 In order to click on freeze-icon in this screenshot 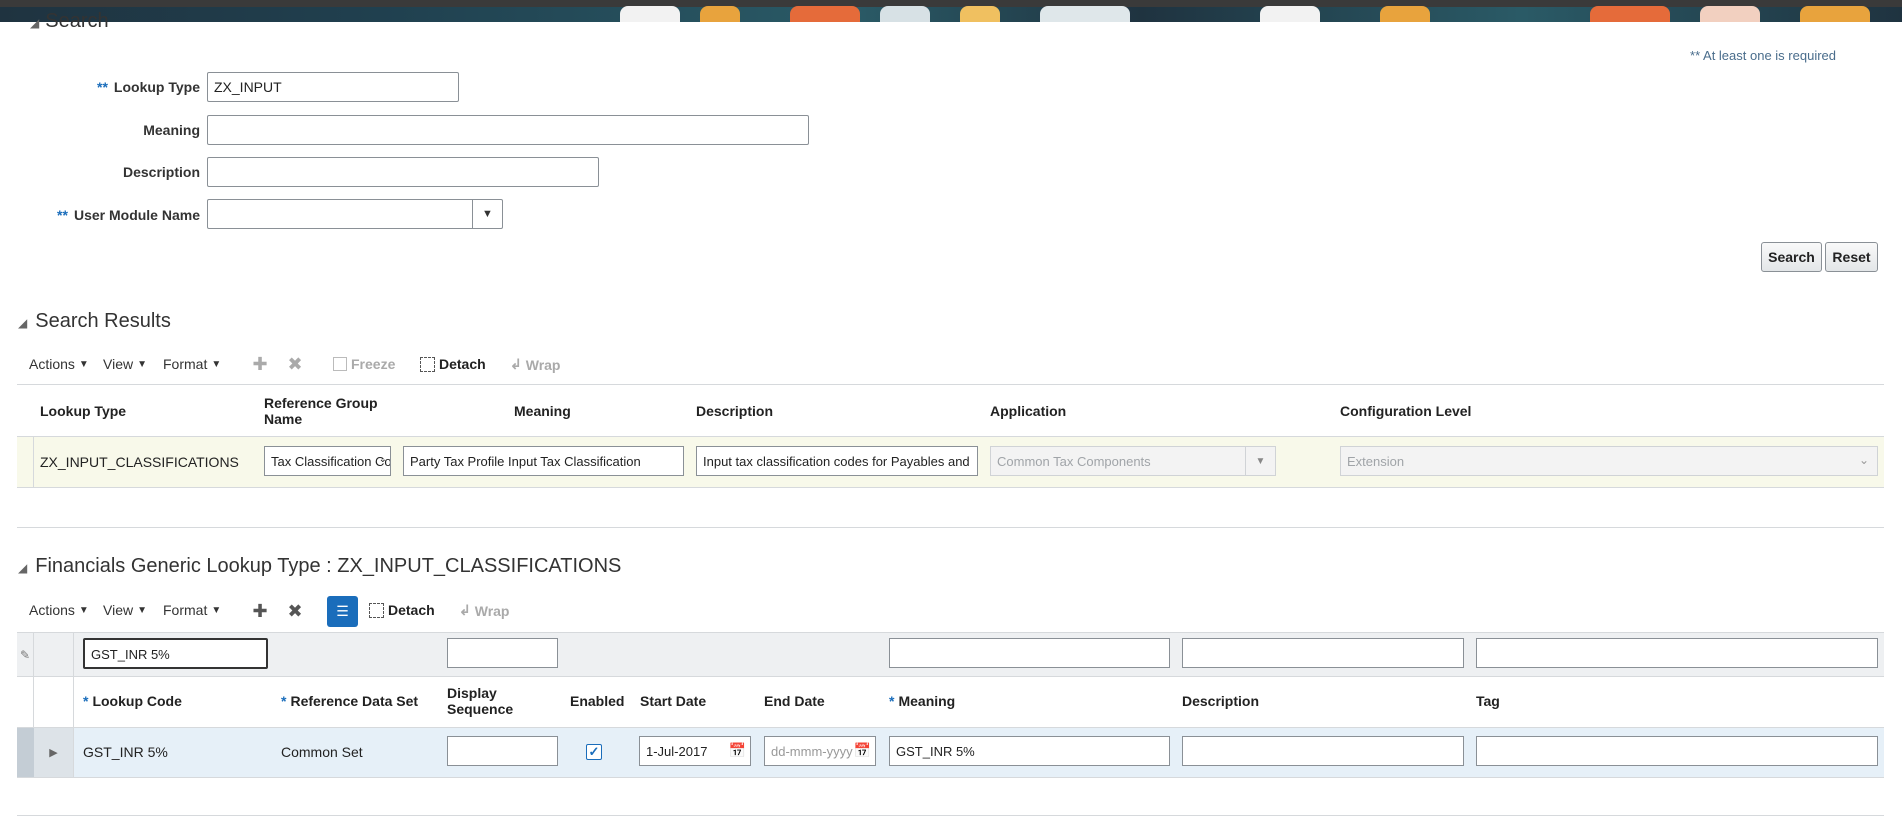, I will do `click(340, 364)`.